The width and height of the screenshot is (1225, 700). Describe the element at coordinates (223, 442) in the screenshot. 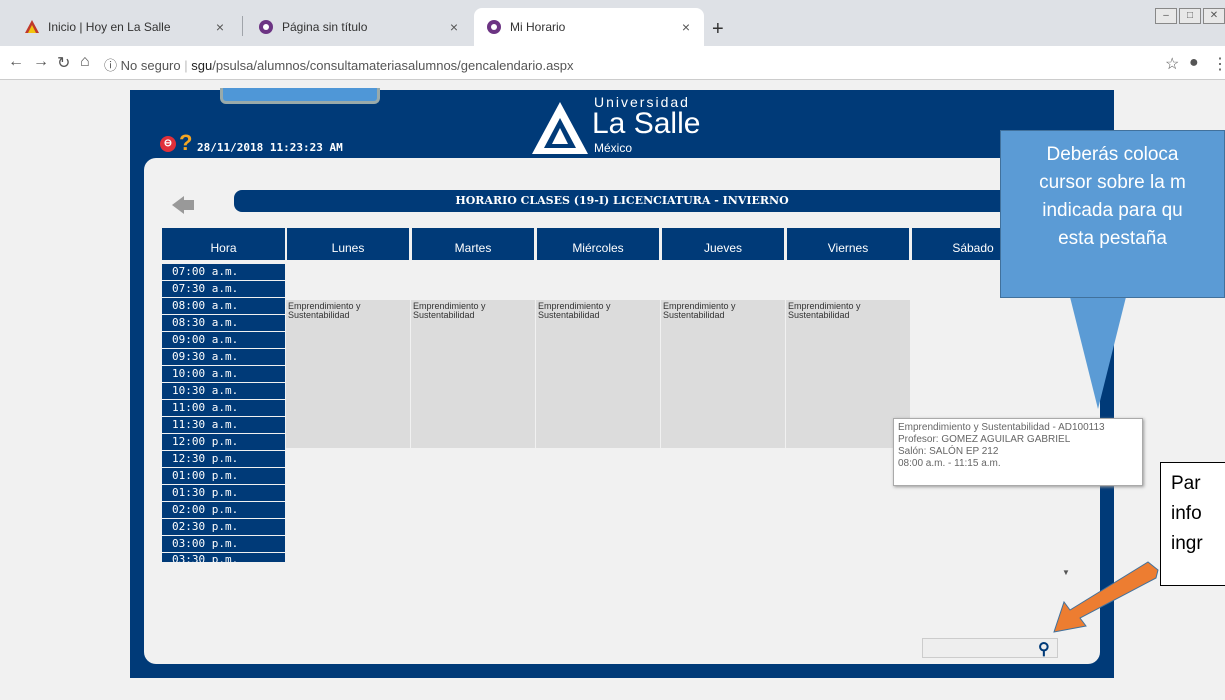

I see `time-slot: 12:00 p.m.` at that location.